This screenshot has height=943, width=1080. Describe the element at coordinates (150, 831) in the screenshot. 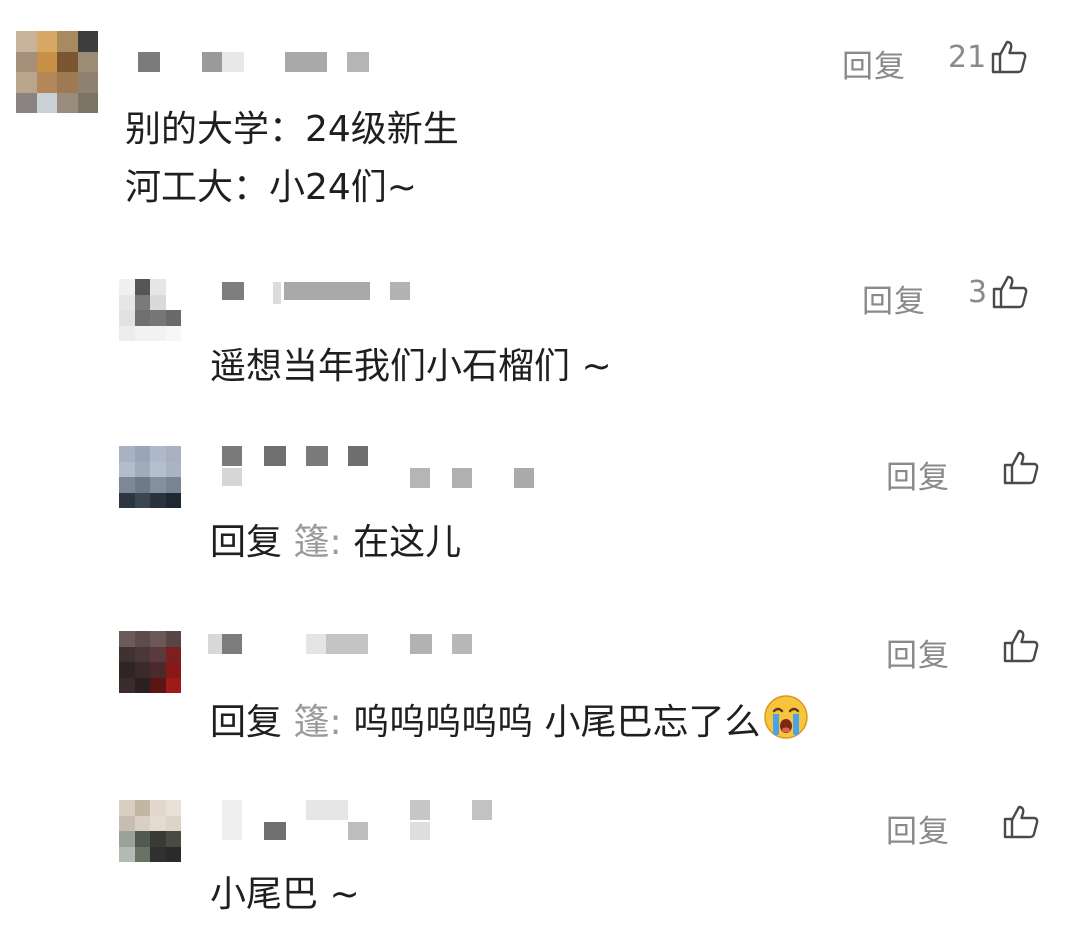

I see `avatar` at that location.